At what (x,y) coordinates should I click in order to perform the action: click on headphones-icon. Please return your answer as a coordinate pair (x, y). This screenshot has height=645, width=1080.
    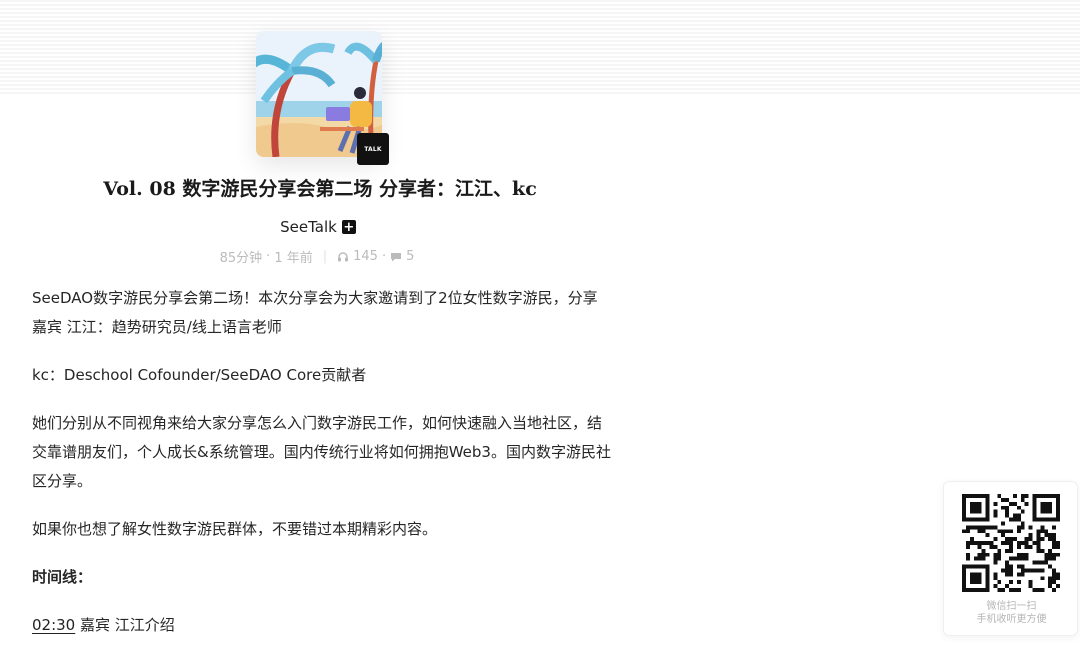
    Looking at the image, I should click on (343, 257).